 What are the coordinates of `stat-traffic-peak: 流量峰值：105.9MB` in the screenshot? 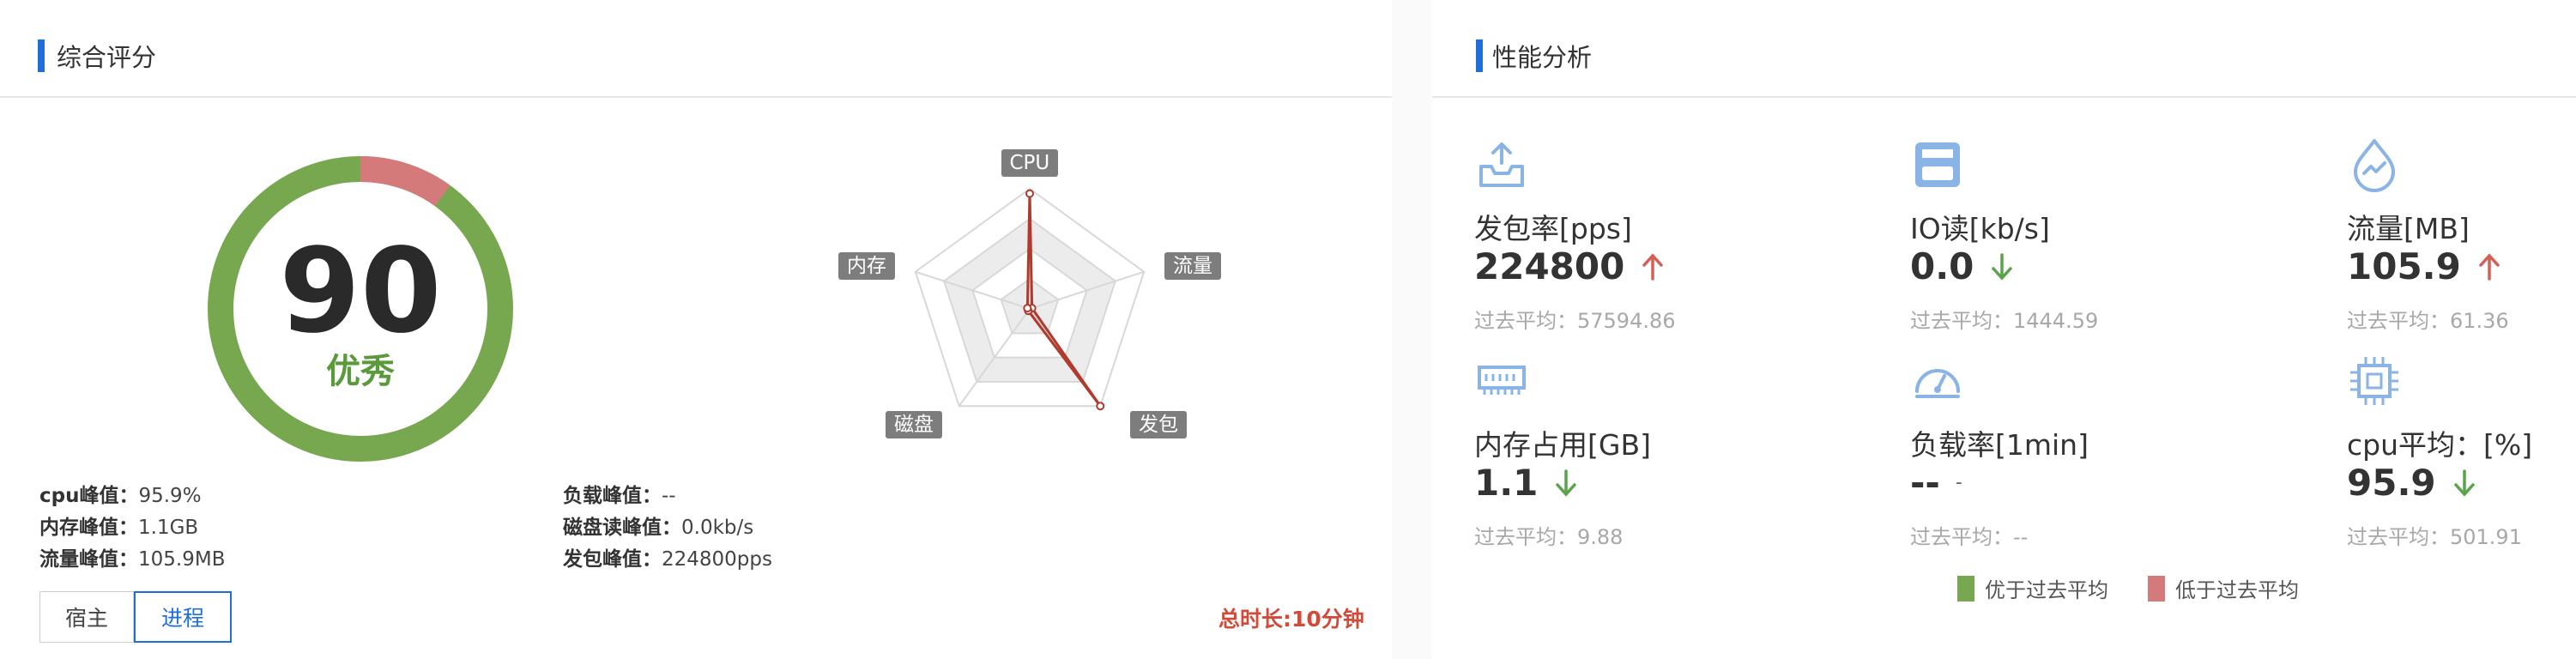 It's located at (132, 559).